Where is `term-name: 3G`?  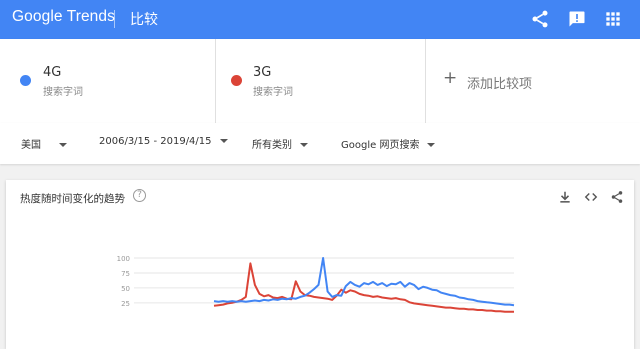
term-name: 3G is located at coordinates (262, 72).